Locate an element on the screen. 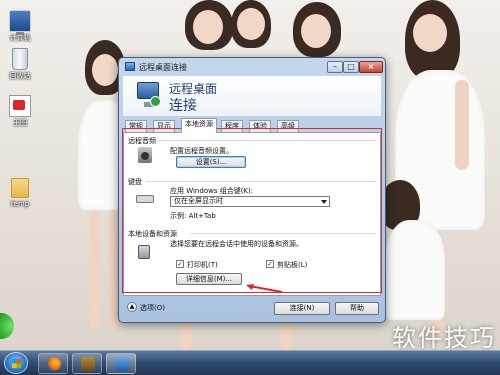 Image resolution: width=500 pixels, height=375 pixels. taskbar-firefox is located at coordinates (53, 363).